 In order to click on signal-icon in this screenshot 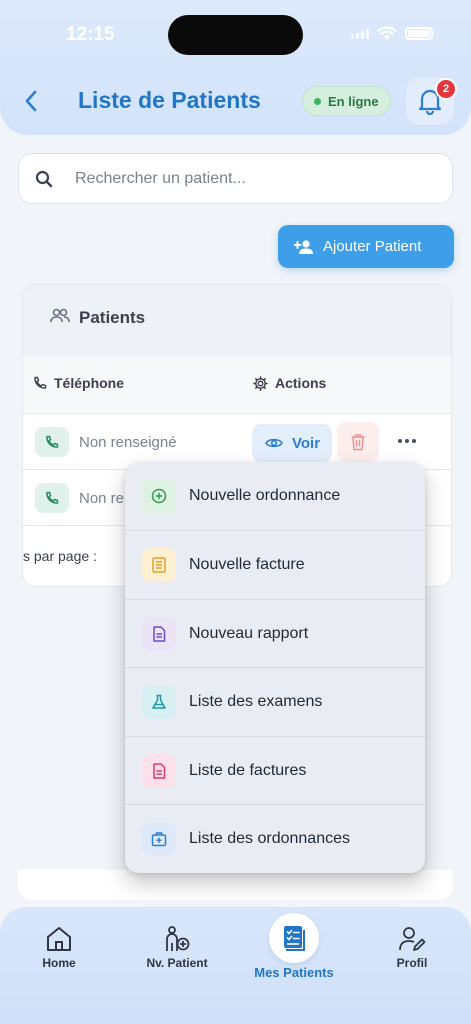, I will do `click(360, 33)`.